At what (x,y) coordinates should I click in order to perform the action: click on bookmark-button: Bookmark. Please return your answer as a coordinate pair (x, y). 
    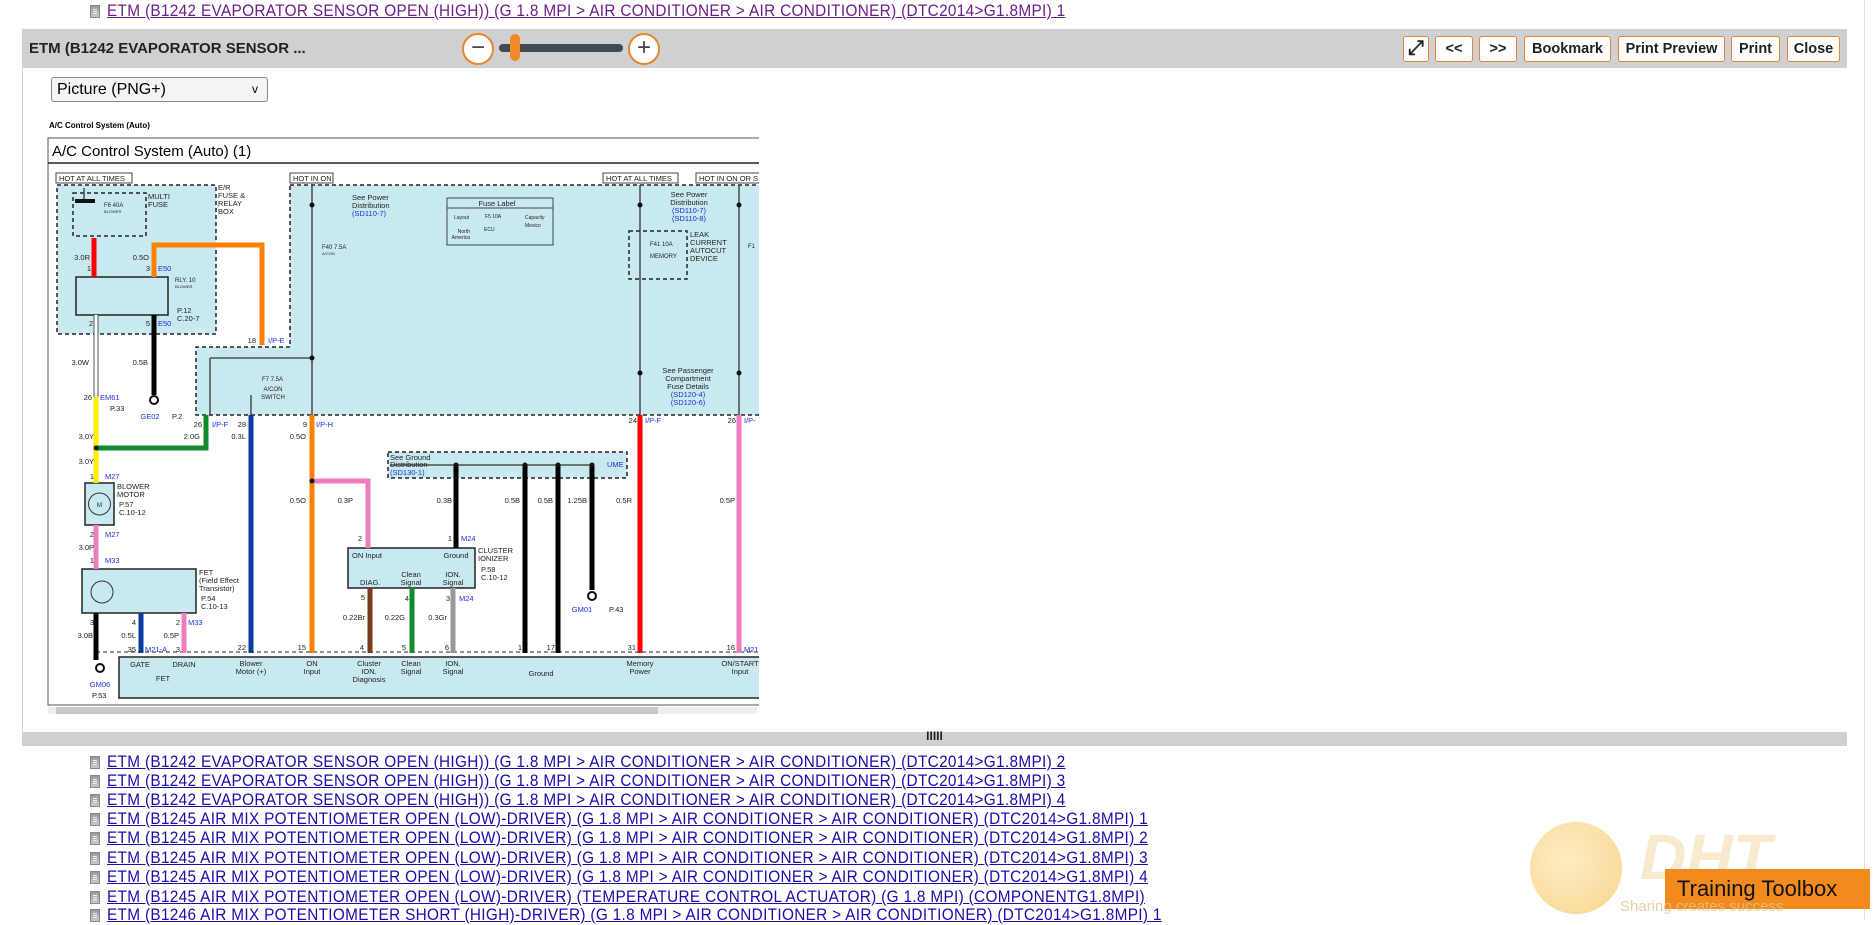
    Looking at the image, I should click on (1567, 49).